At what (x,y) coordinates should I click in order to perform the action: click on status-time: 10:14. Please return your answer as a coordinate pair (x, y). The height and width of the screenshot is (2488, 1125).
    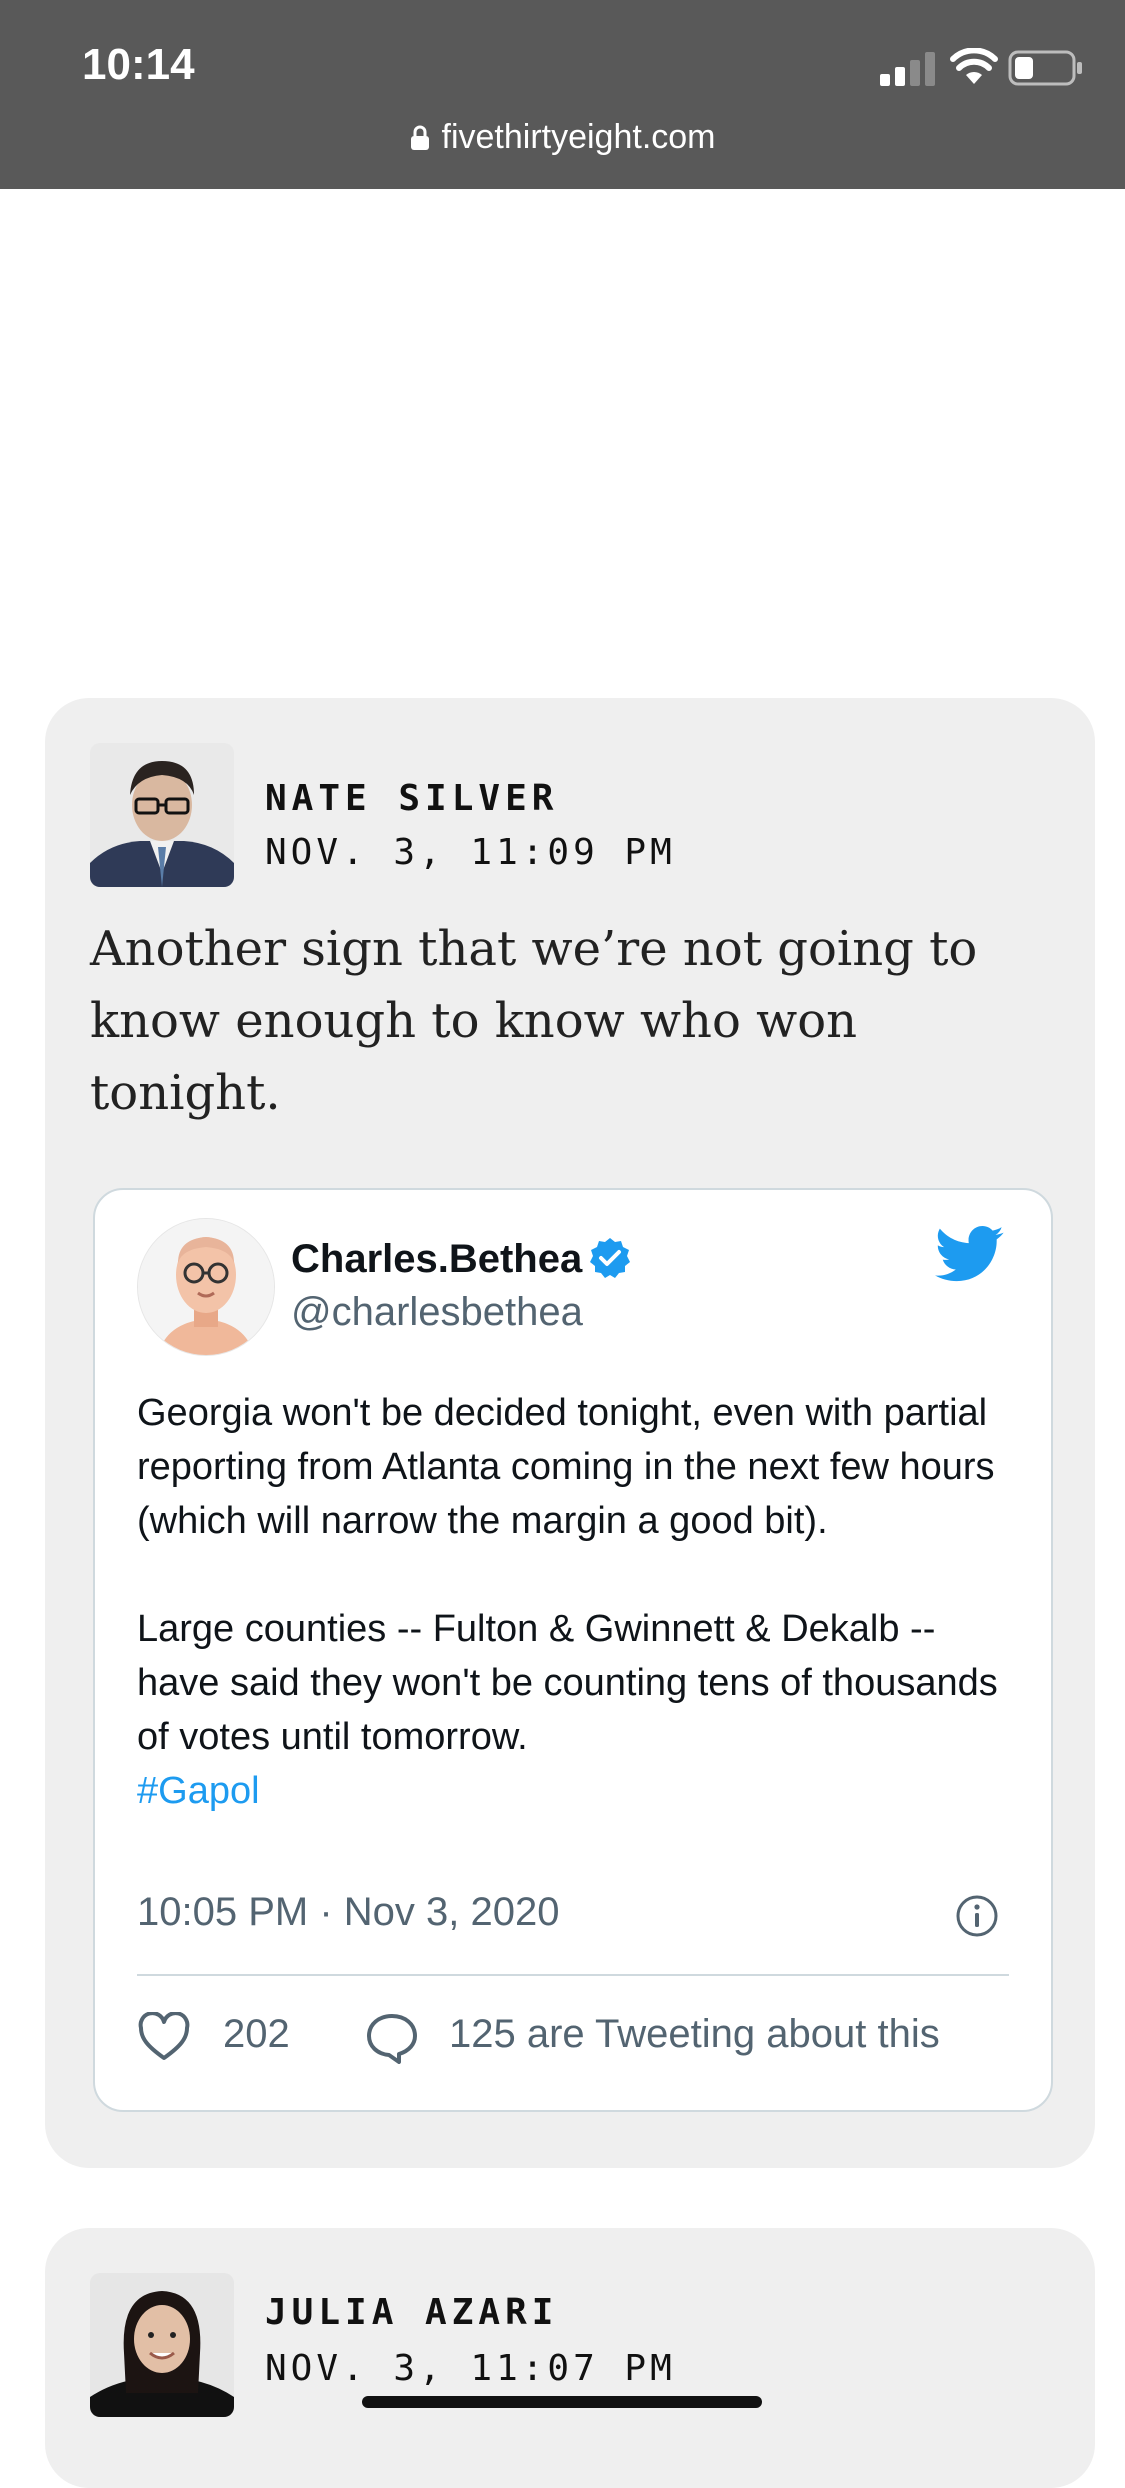
    Looking at the image, I should click on (138, 64).